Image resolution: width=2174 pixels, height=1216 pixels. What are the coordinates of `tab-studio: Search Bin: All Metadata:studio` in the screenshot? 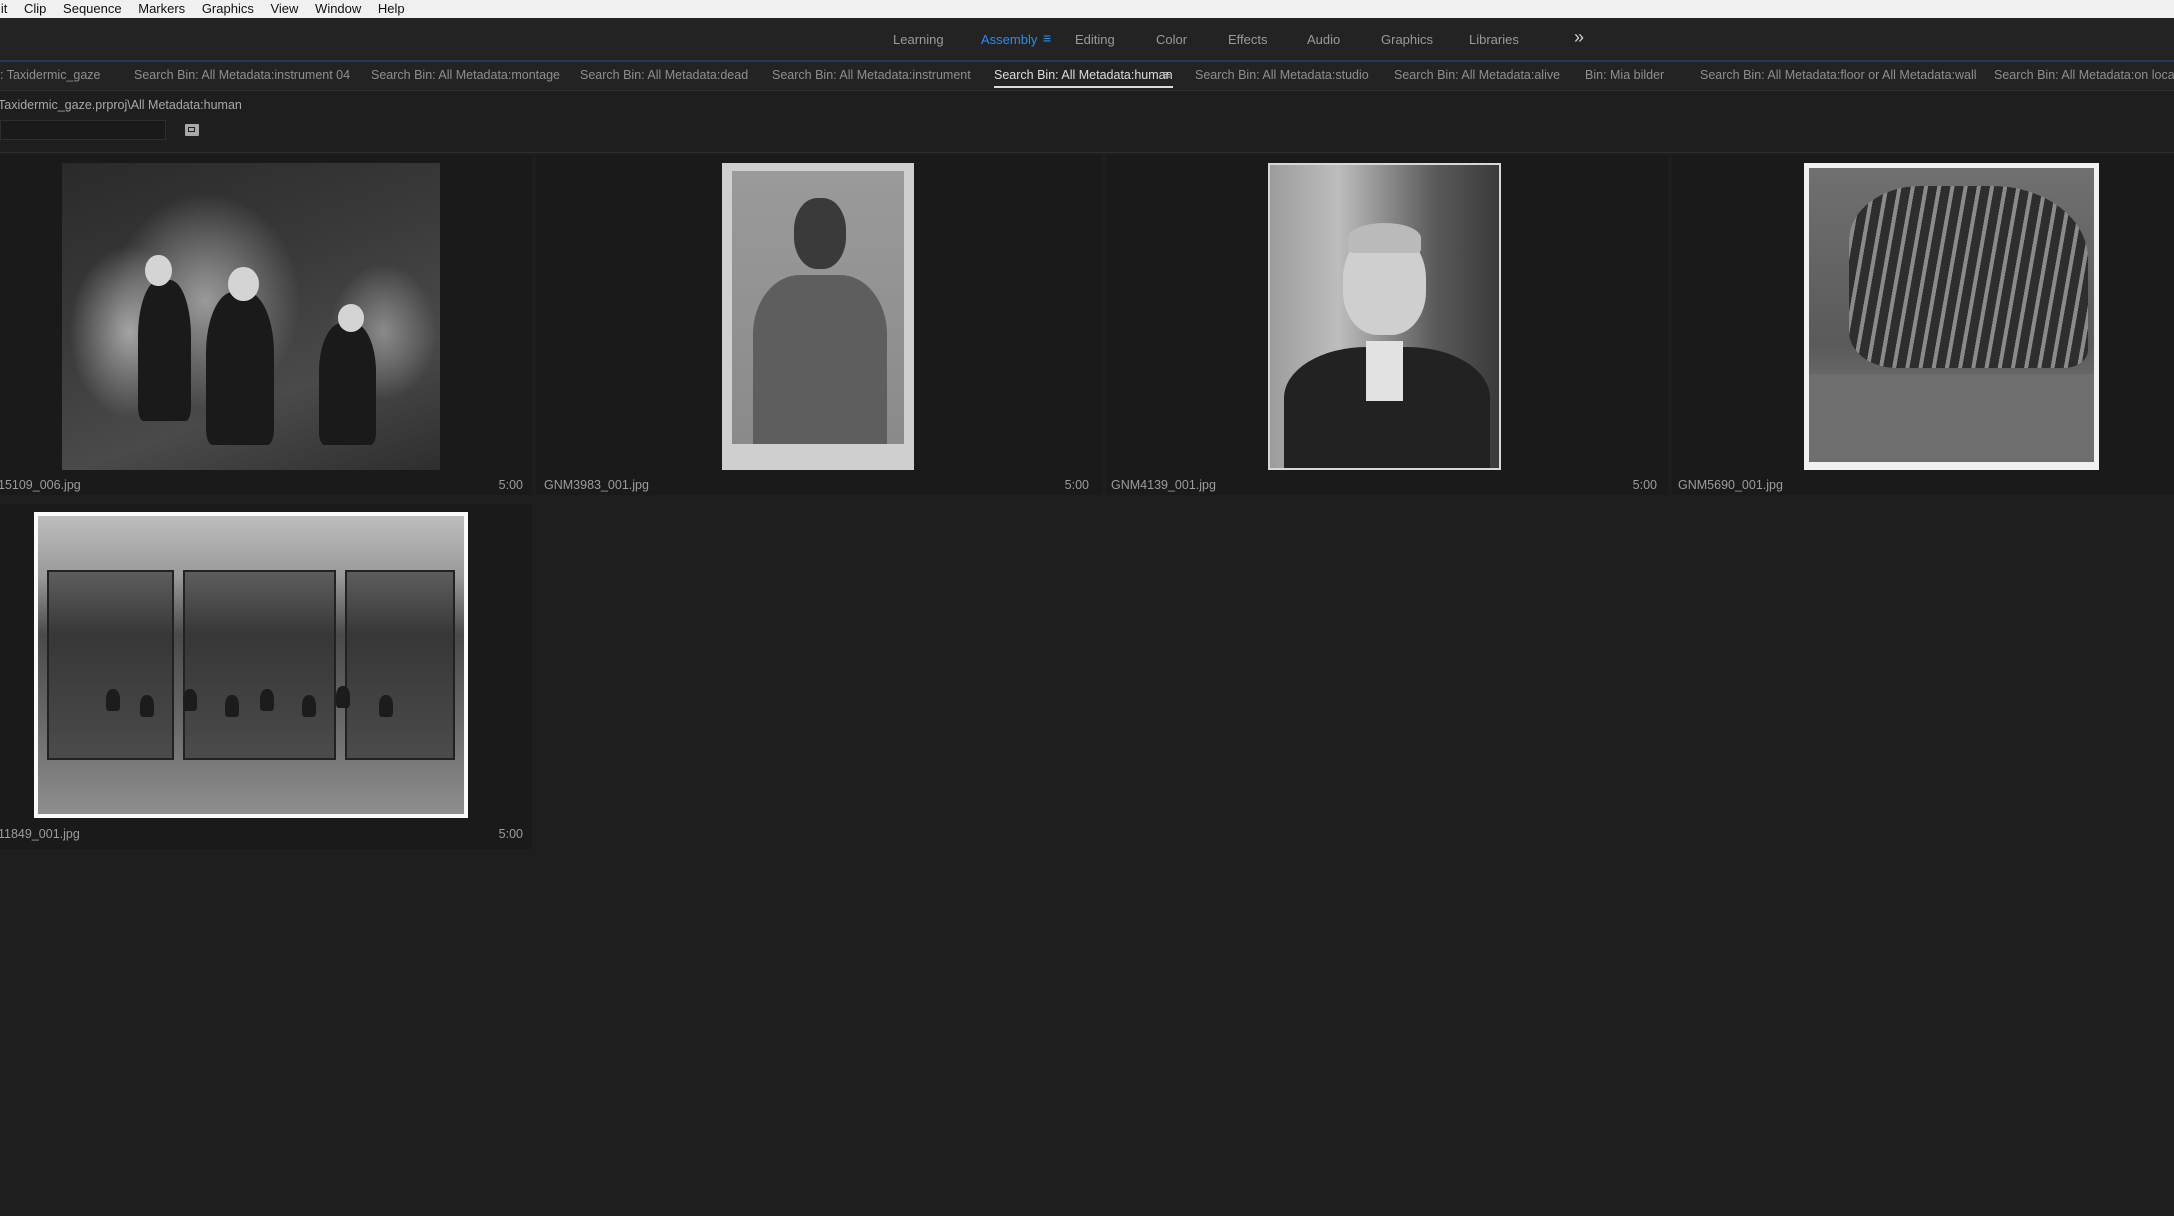 It's located at (1282, 75).